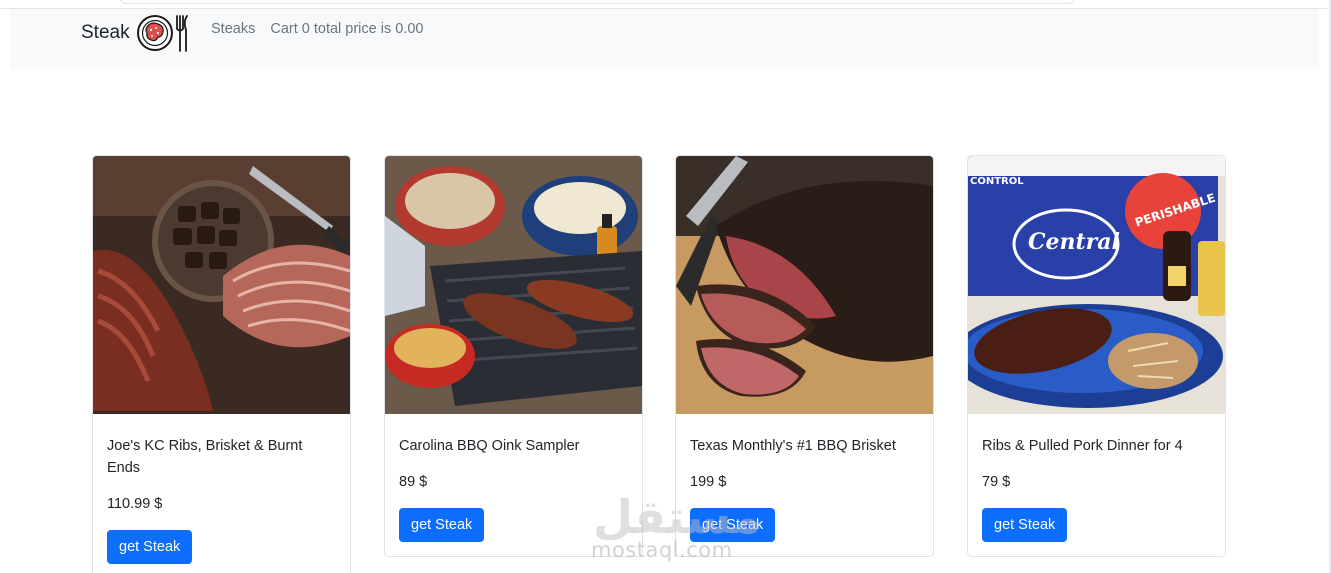 The width and height of the screenshot is (1331, 573). What do you see at coordinates (233, 29) in the screenshot?
I see `nav-link-steaks: Steaks` at bounding box center [233, 29].